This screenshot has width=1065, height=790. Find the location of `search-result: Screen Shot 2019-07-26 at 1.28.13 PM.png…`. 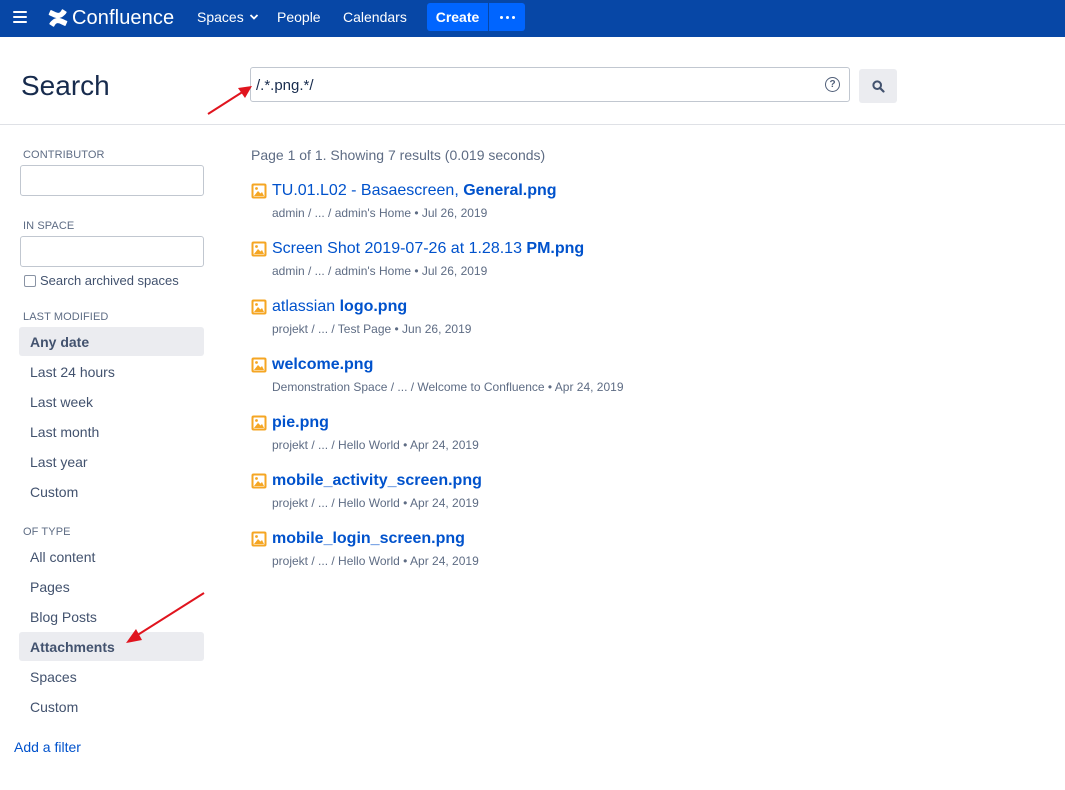

search-result: Screen Shot 2019-07-26 at 1.28.13 PM.png… is located at coordinates (601, 263).